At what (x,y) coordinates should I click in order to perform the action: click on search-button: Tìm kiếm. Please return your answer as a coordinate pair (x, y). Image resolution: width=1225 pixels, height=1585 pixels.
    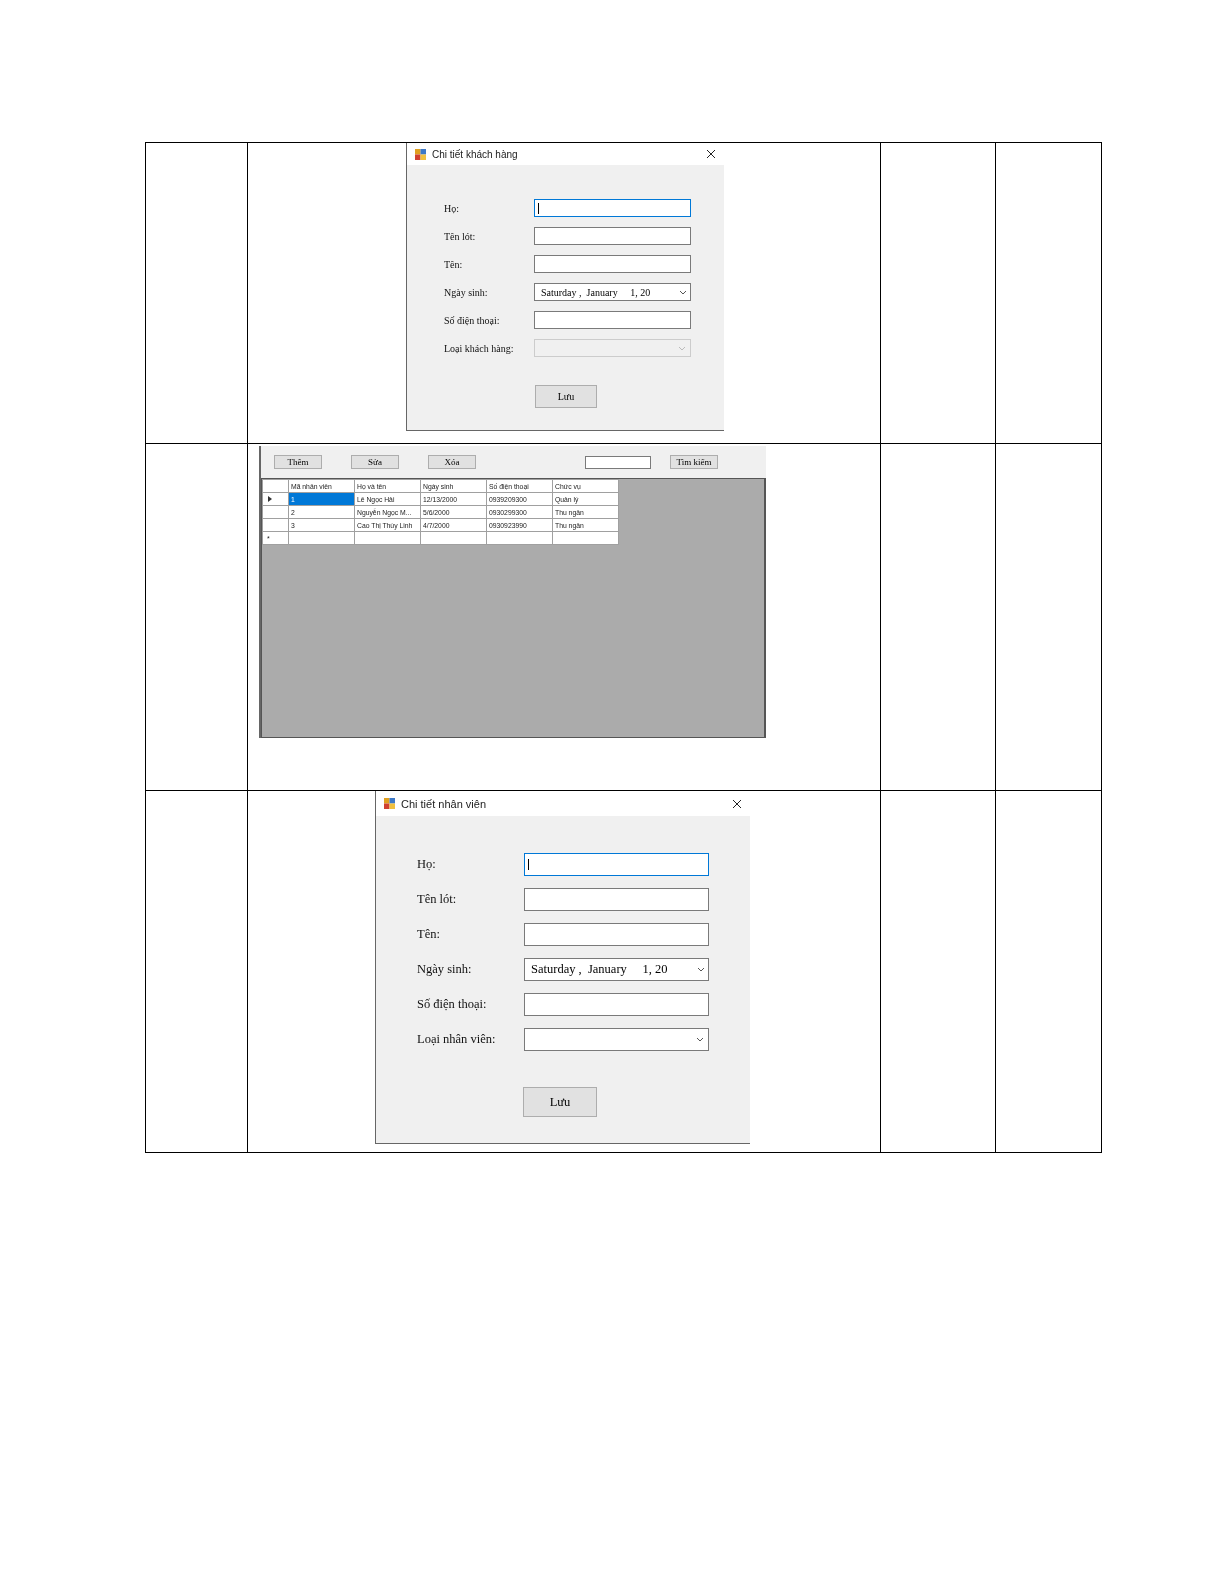
    Looking at the image, I should click on (694, 462).